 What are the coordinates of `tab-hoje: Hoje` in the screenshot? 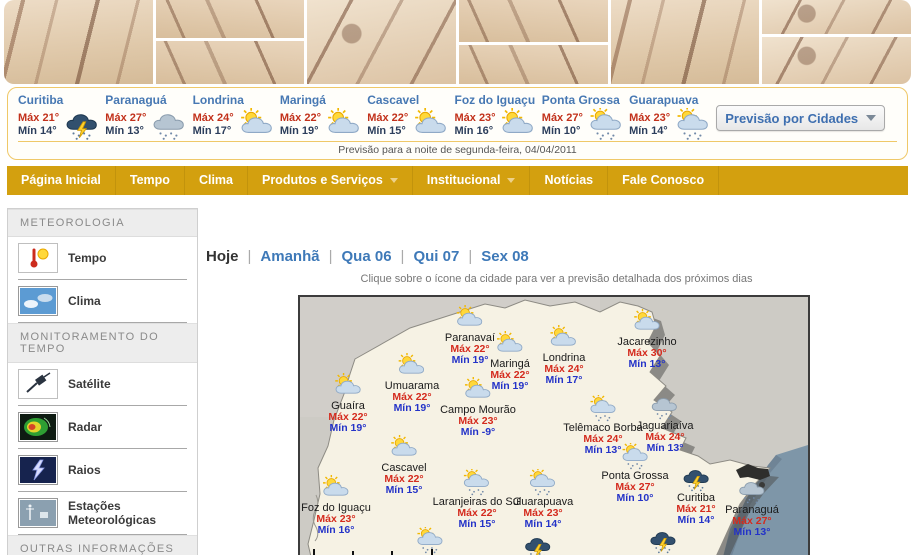 It's located at (222, 256).